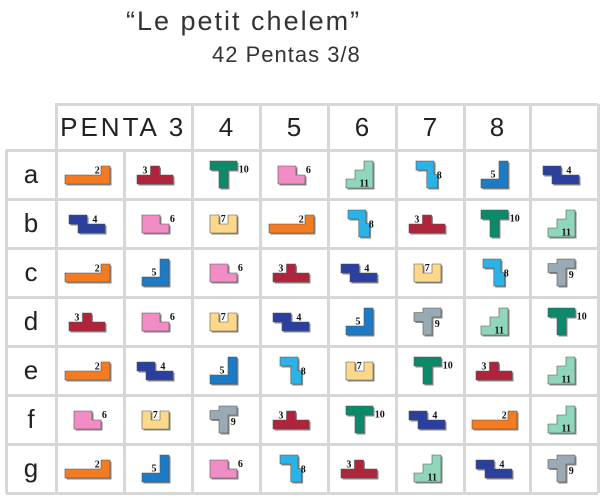 The image size is (602, 498). Describe the element at coordinates (31, 321) in the screenshot. I see `row-label-d: d` at that location.